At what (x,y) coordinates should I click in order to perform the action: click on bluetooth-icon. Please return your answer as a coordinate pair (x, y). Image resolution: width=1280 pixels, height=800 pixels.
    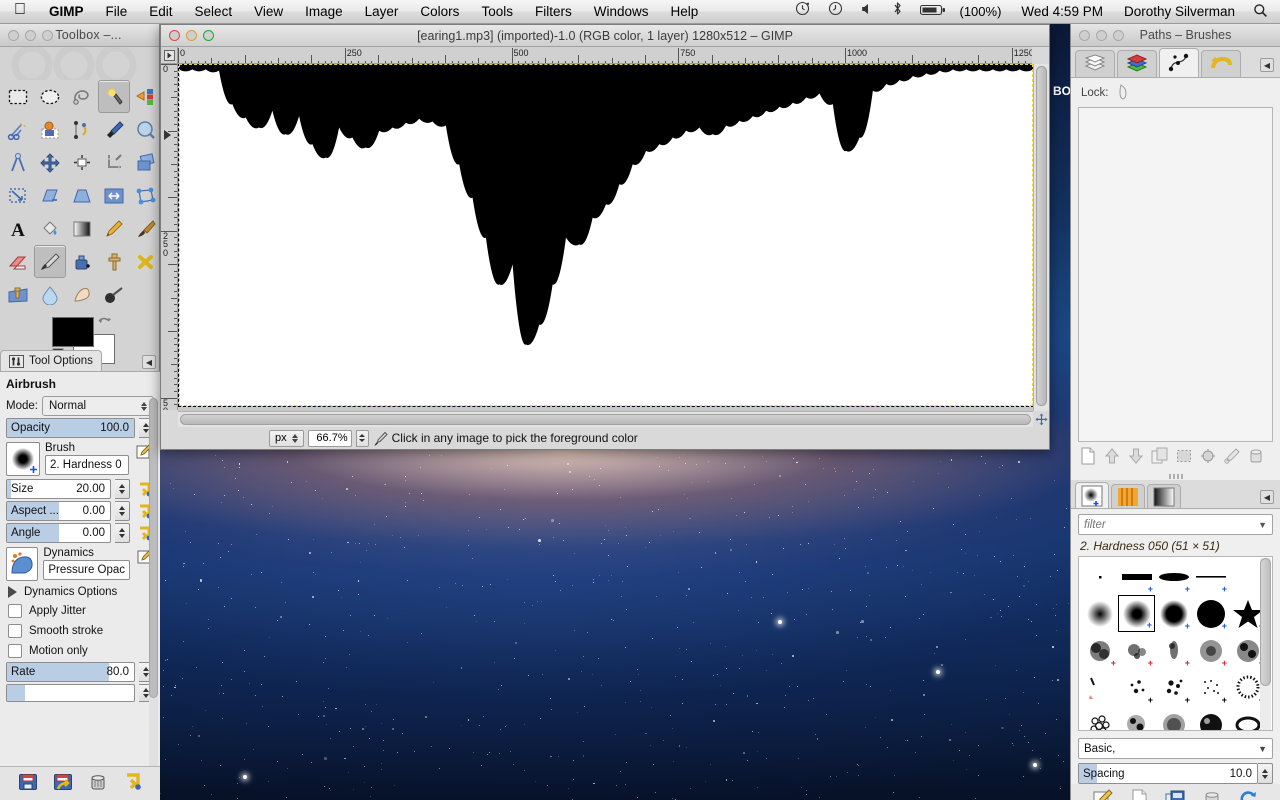
    Looking at the image, I should click on (897, 12).